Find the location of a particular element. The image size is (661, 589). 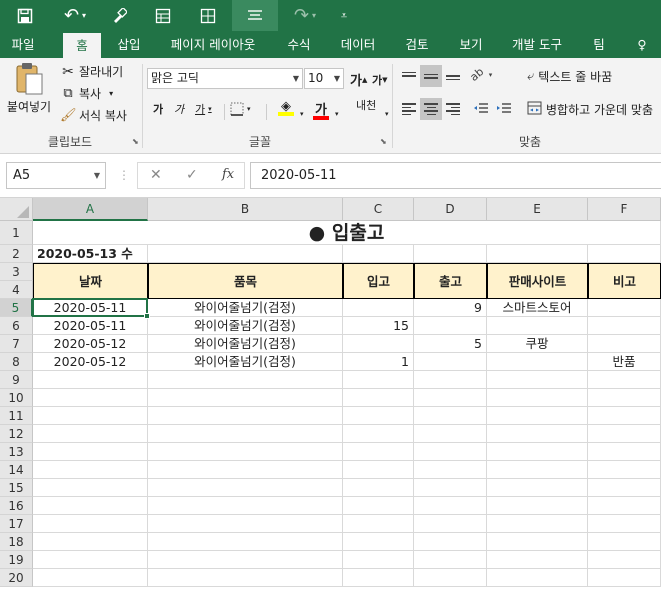

name-box: A5 ▼ is located at coordinates (56, 175).